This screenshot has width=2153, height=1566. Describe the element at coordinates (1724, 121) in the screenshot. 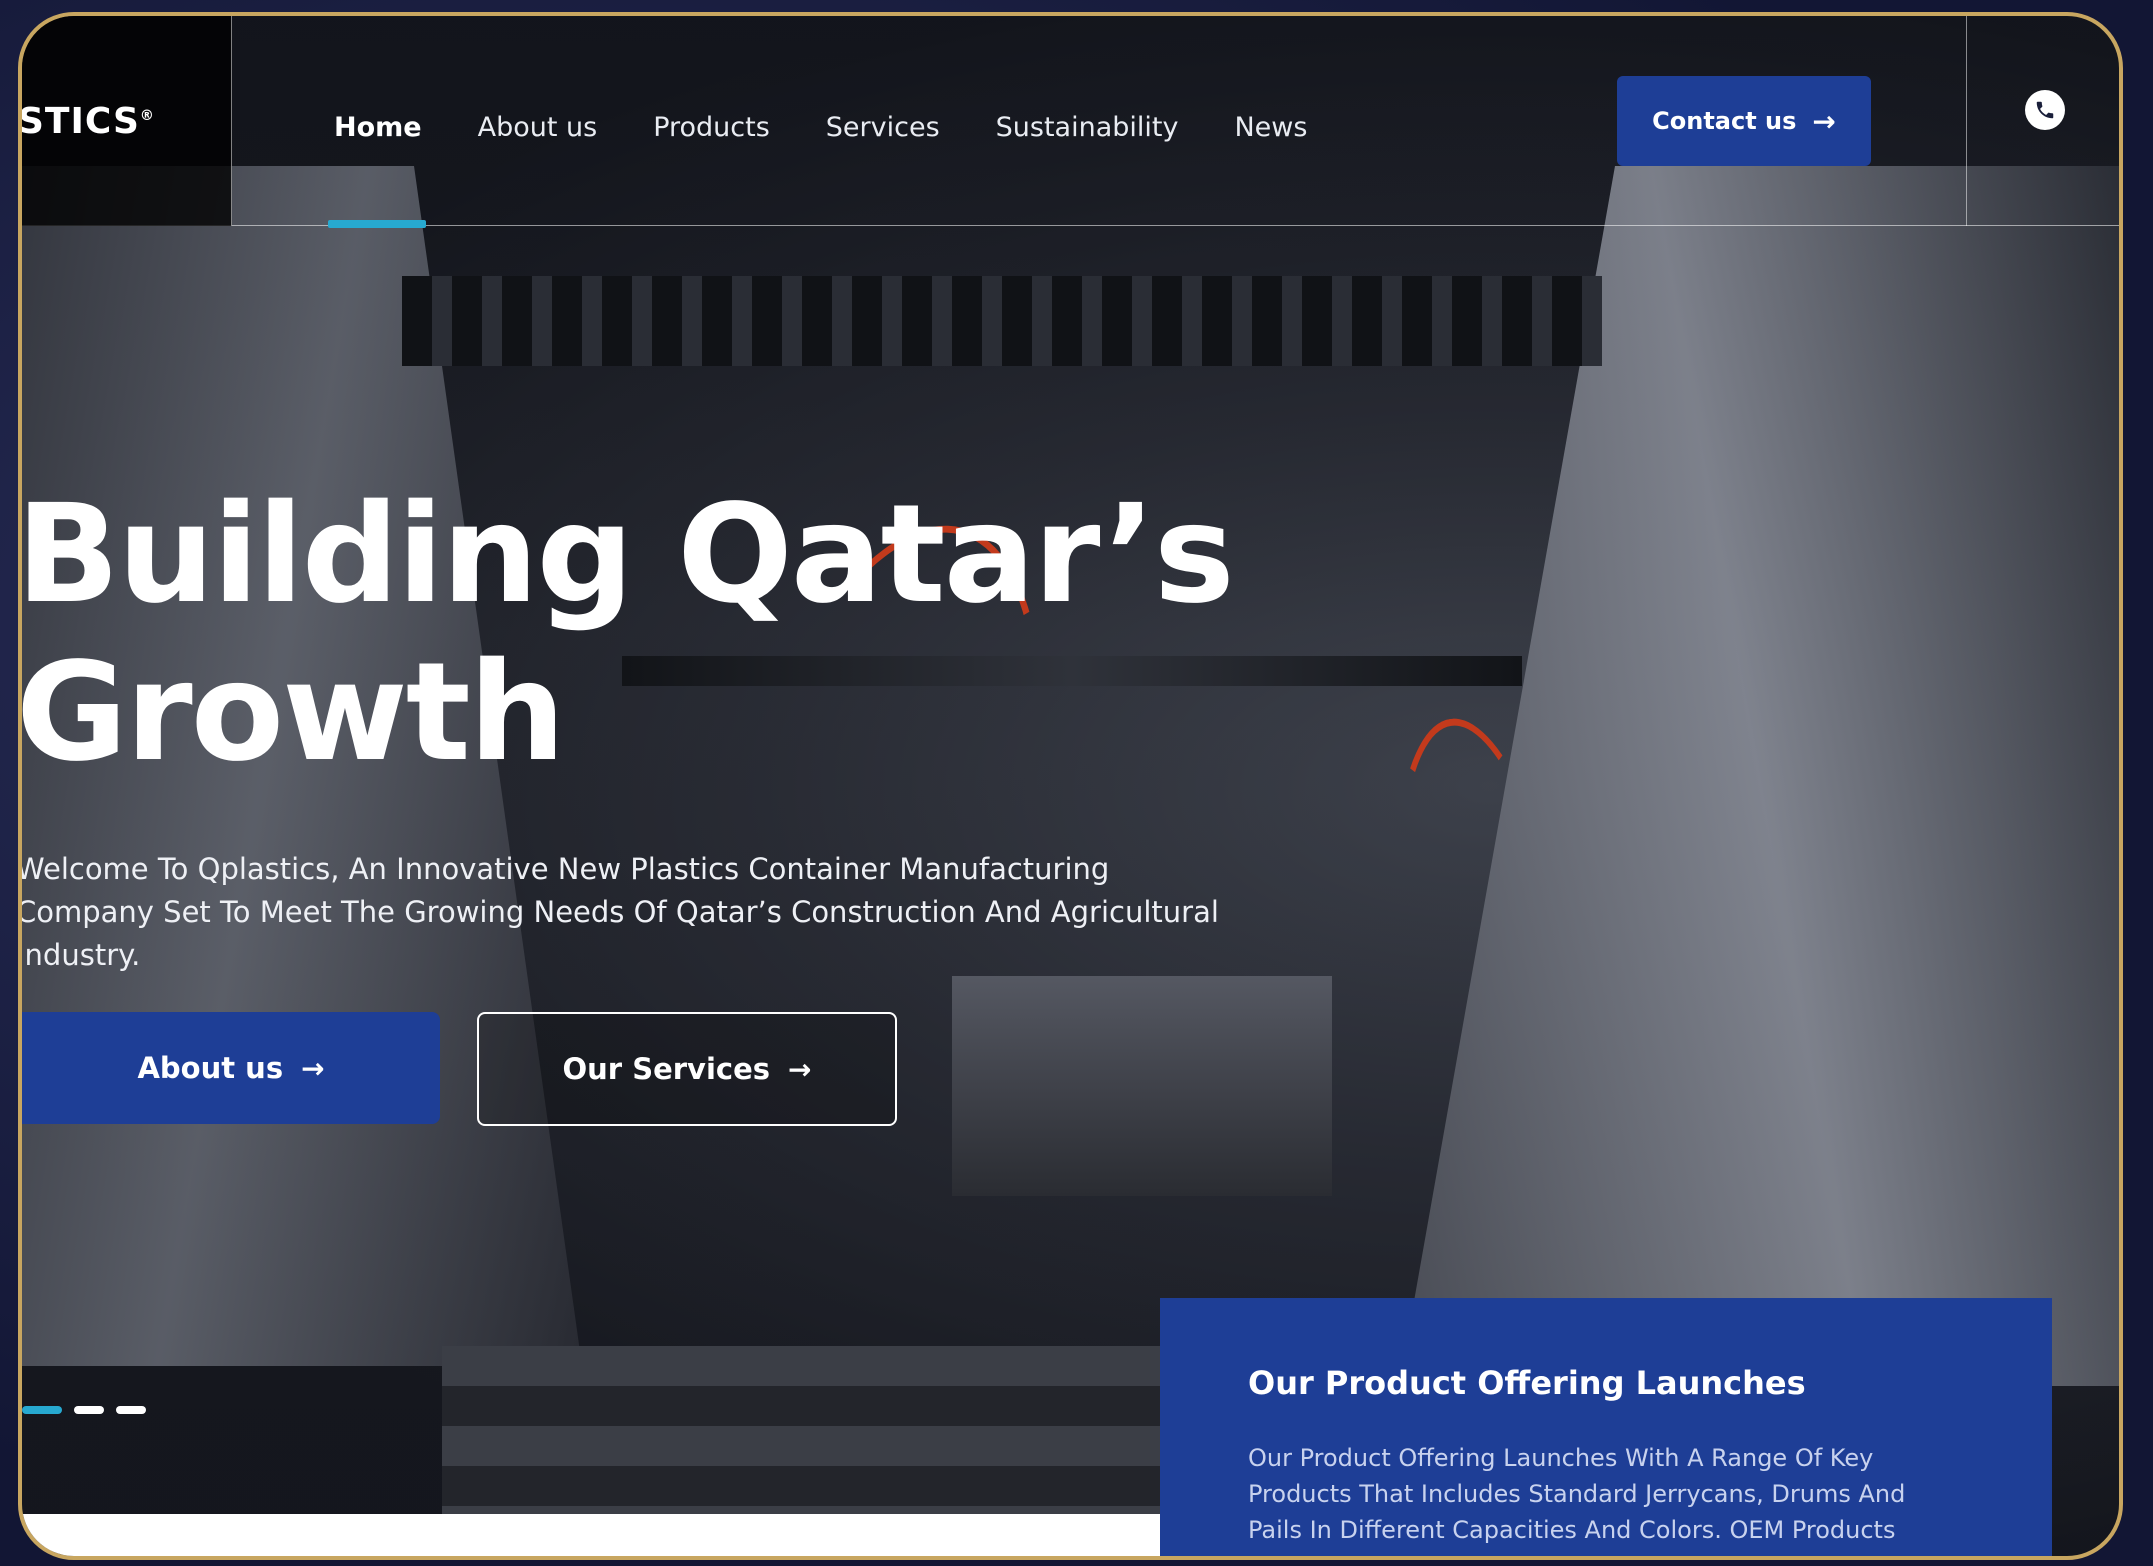

I see `contact-button-label: Contact us` at that location.